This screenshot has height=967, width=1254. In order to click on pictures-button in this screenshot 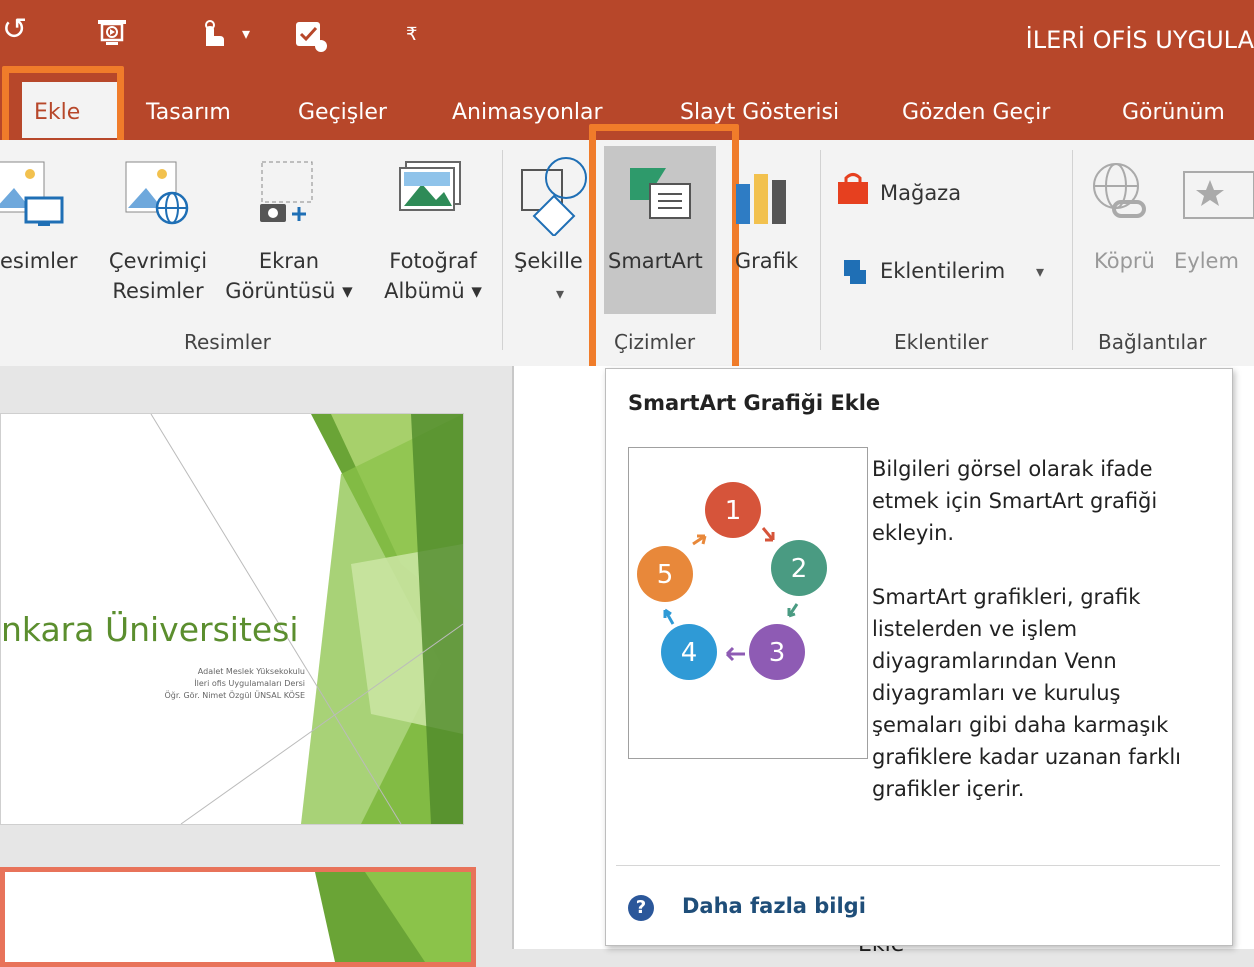, I will do `click(32, 197)`.